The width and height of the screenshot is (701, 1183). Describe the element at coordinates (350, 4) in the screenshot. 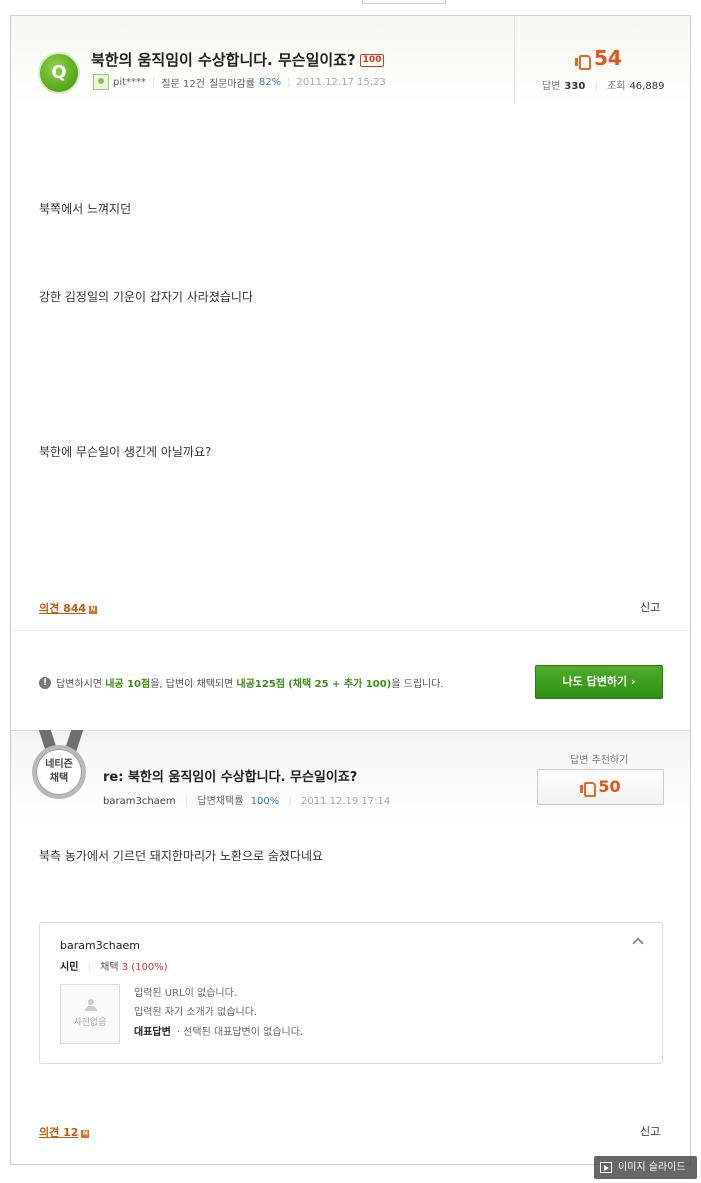

I see `top-strip` at that location.